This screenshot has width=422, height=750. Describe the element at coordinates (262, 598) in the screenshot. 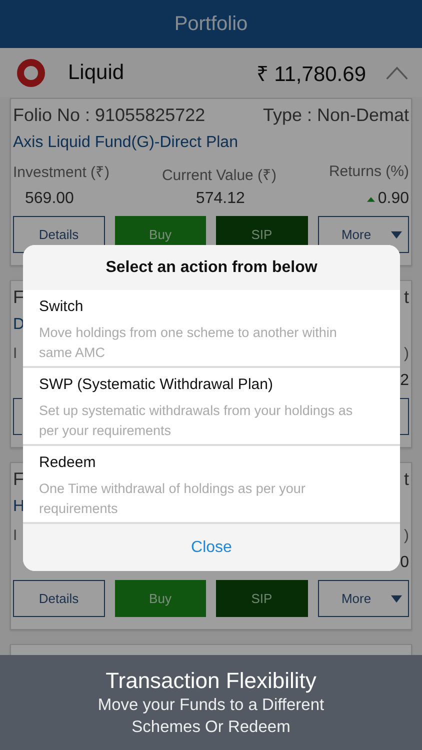

I see `sip-button: SIP` at that location.